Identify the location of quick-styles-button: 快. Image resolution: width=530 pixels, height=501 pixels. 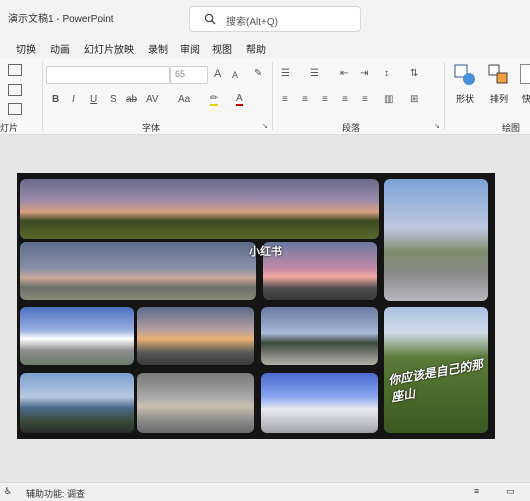
(525, 87).